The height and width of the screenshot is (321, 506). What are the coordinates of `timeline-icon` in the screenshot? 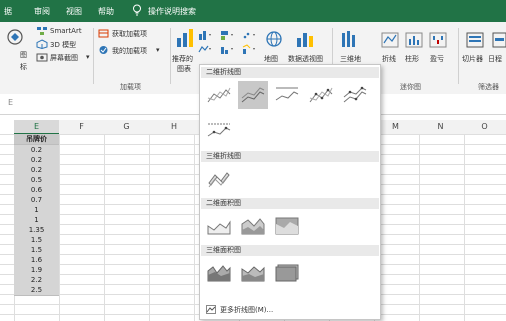 It's located at (499, 41).